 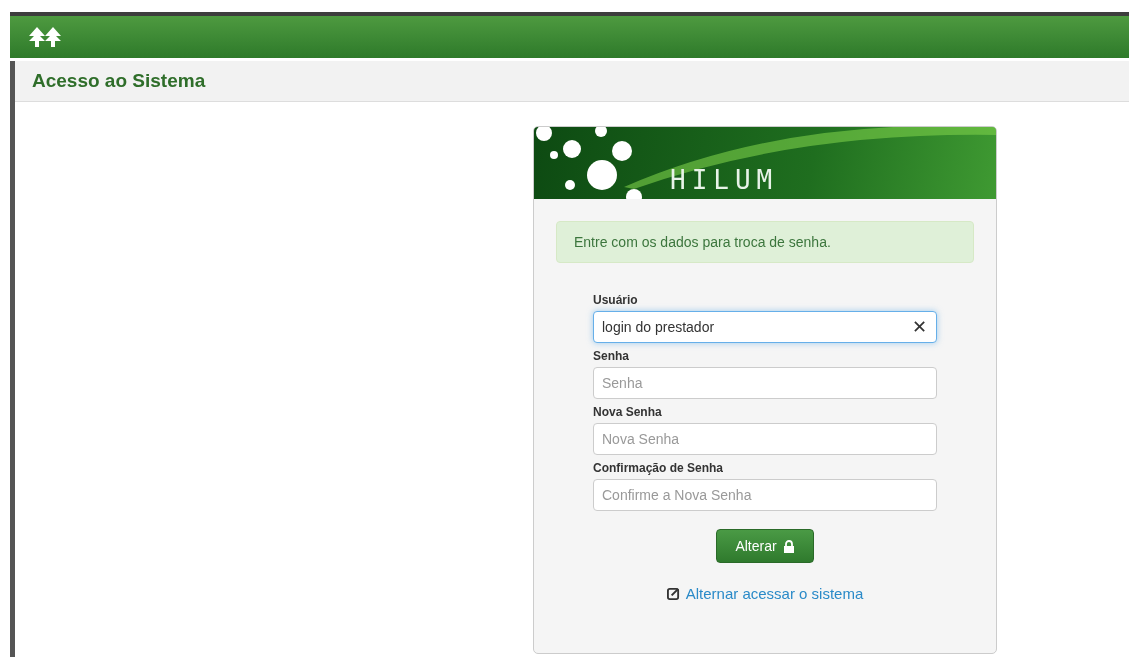 I want to click on edit-icon, so click(x=673, y=593).